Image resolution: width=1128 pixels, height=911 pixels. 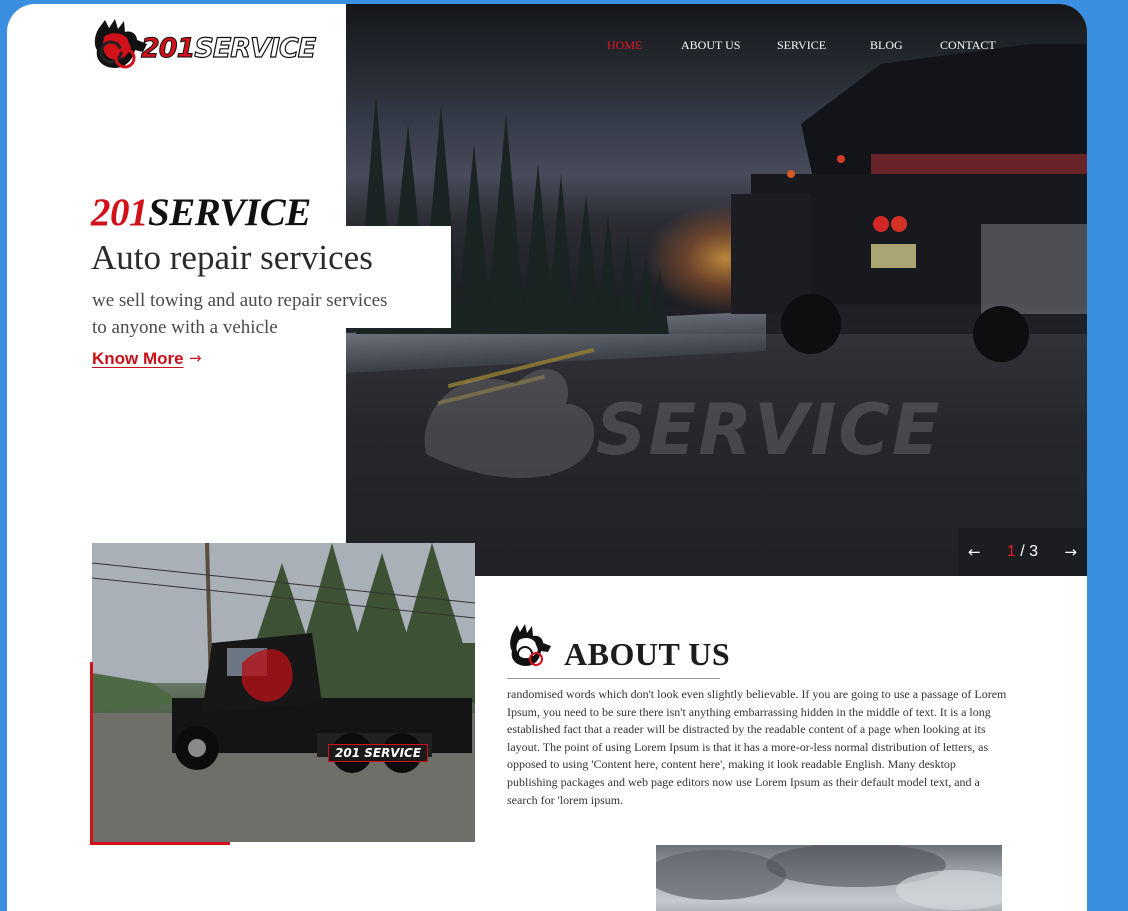 What do you see at coordinates (120, 212) in the screenshot?
I see `hero-title-number: 201` at bounding box center [120, 212].